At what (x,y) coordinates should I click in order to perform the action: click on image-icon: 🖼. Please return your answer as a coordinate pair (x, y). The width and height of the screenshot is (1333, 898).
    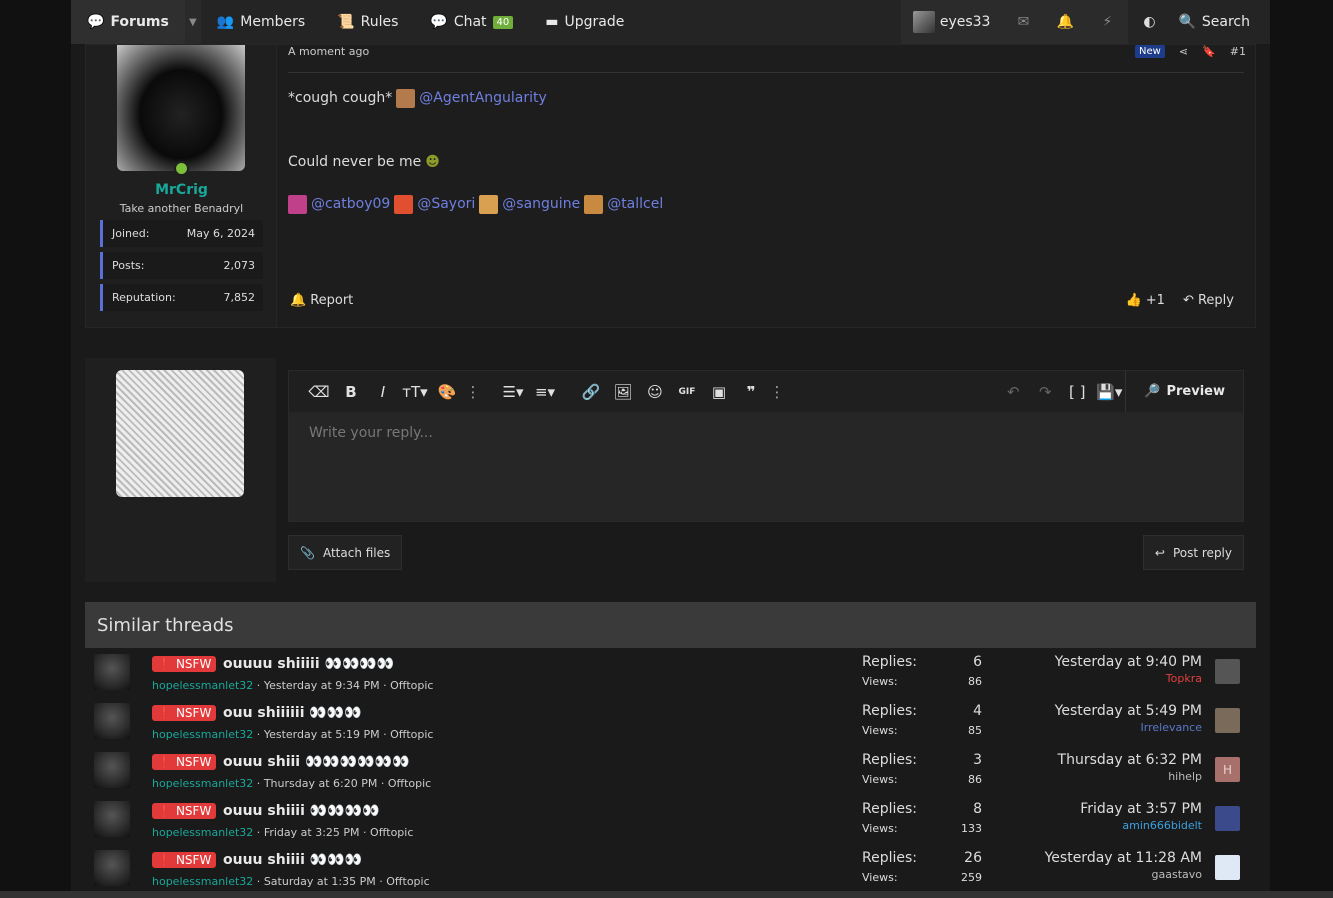
    Looking at the image, I should click on (623, 392).